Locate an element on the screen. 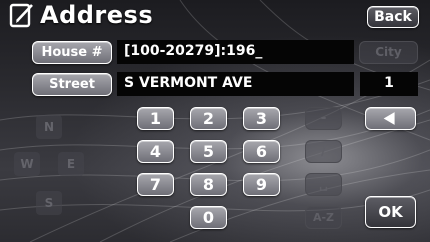  ok-button: OK is located at coordinates (390, 212).